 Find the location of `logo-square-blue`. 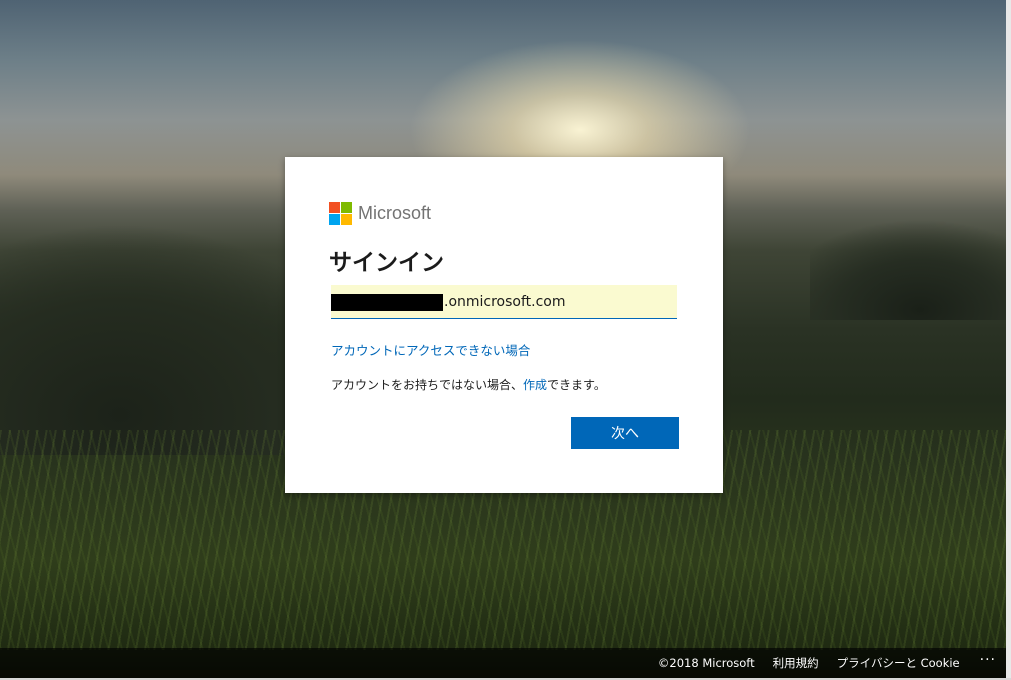

logo-square-blue is located at coordinates (334, 219).